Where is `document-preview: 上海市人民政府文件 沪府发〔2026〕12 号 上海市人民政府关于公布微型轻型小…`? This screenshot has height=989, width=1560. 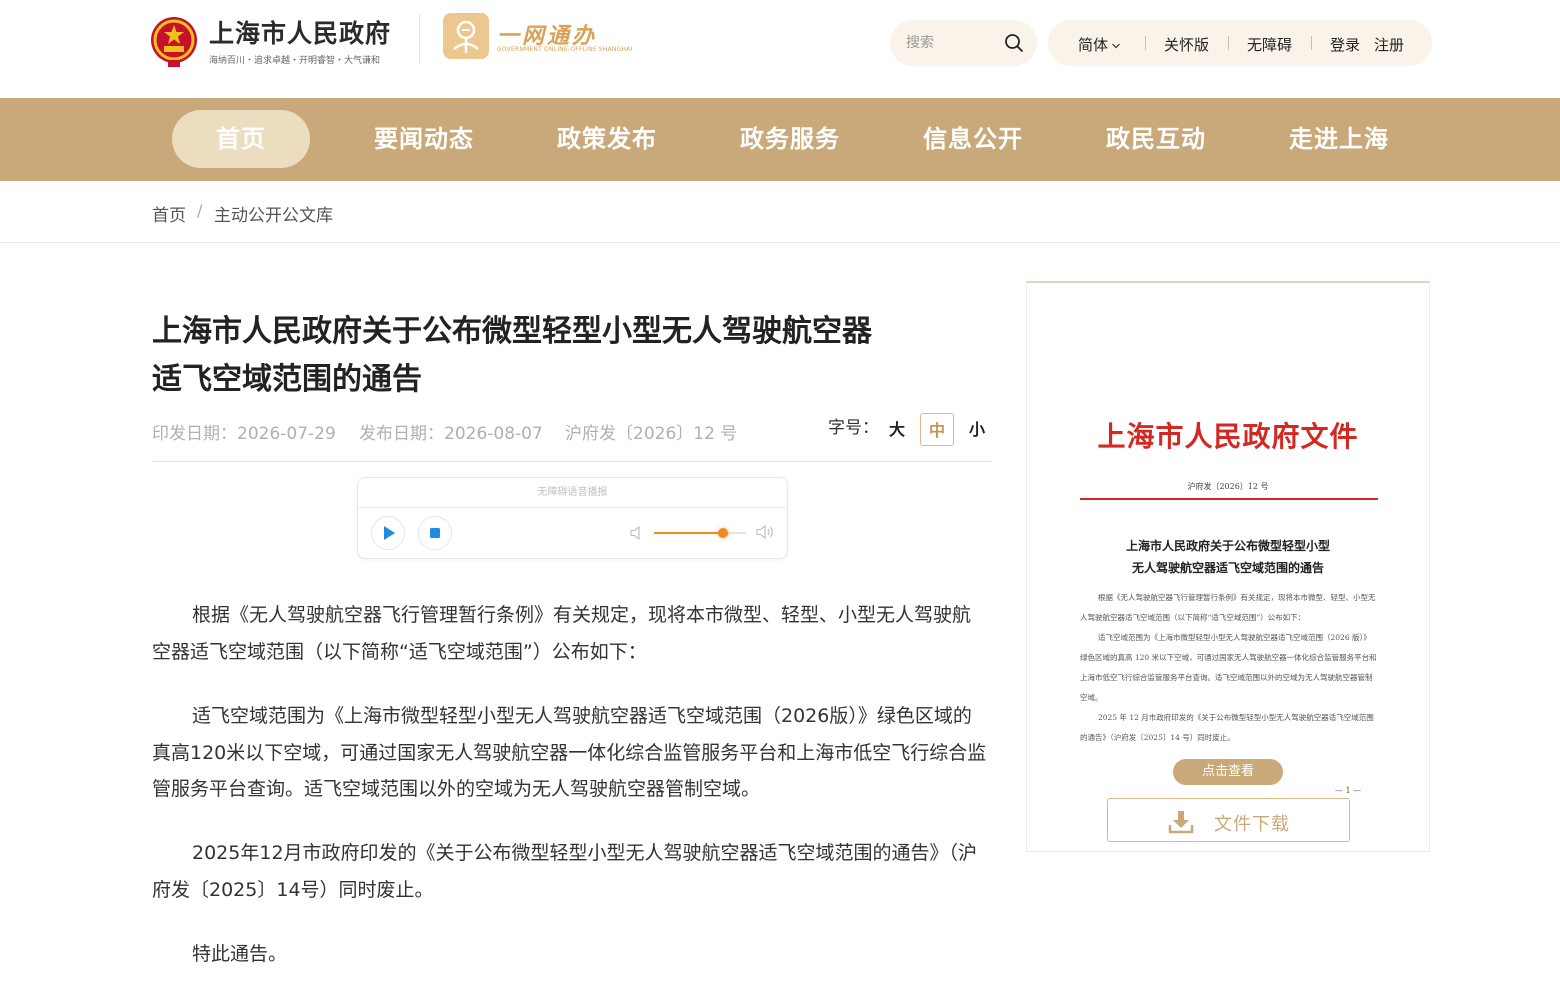
document-preview: 上海市人民政府文件 沪府发〔2026〕12 号 上海市人民政府关于公布微型轻型小… is located at coordinates (1228, 566).